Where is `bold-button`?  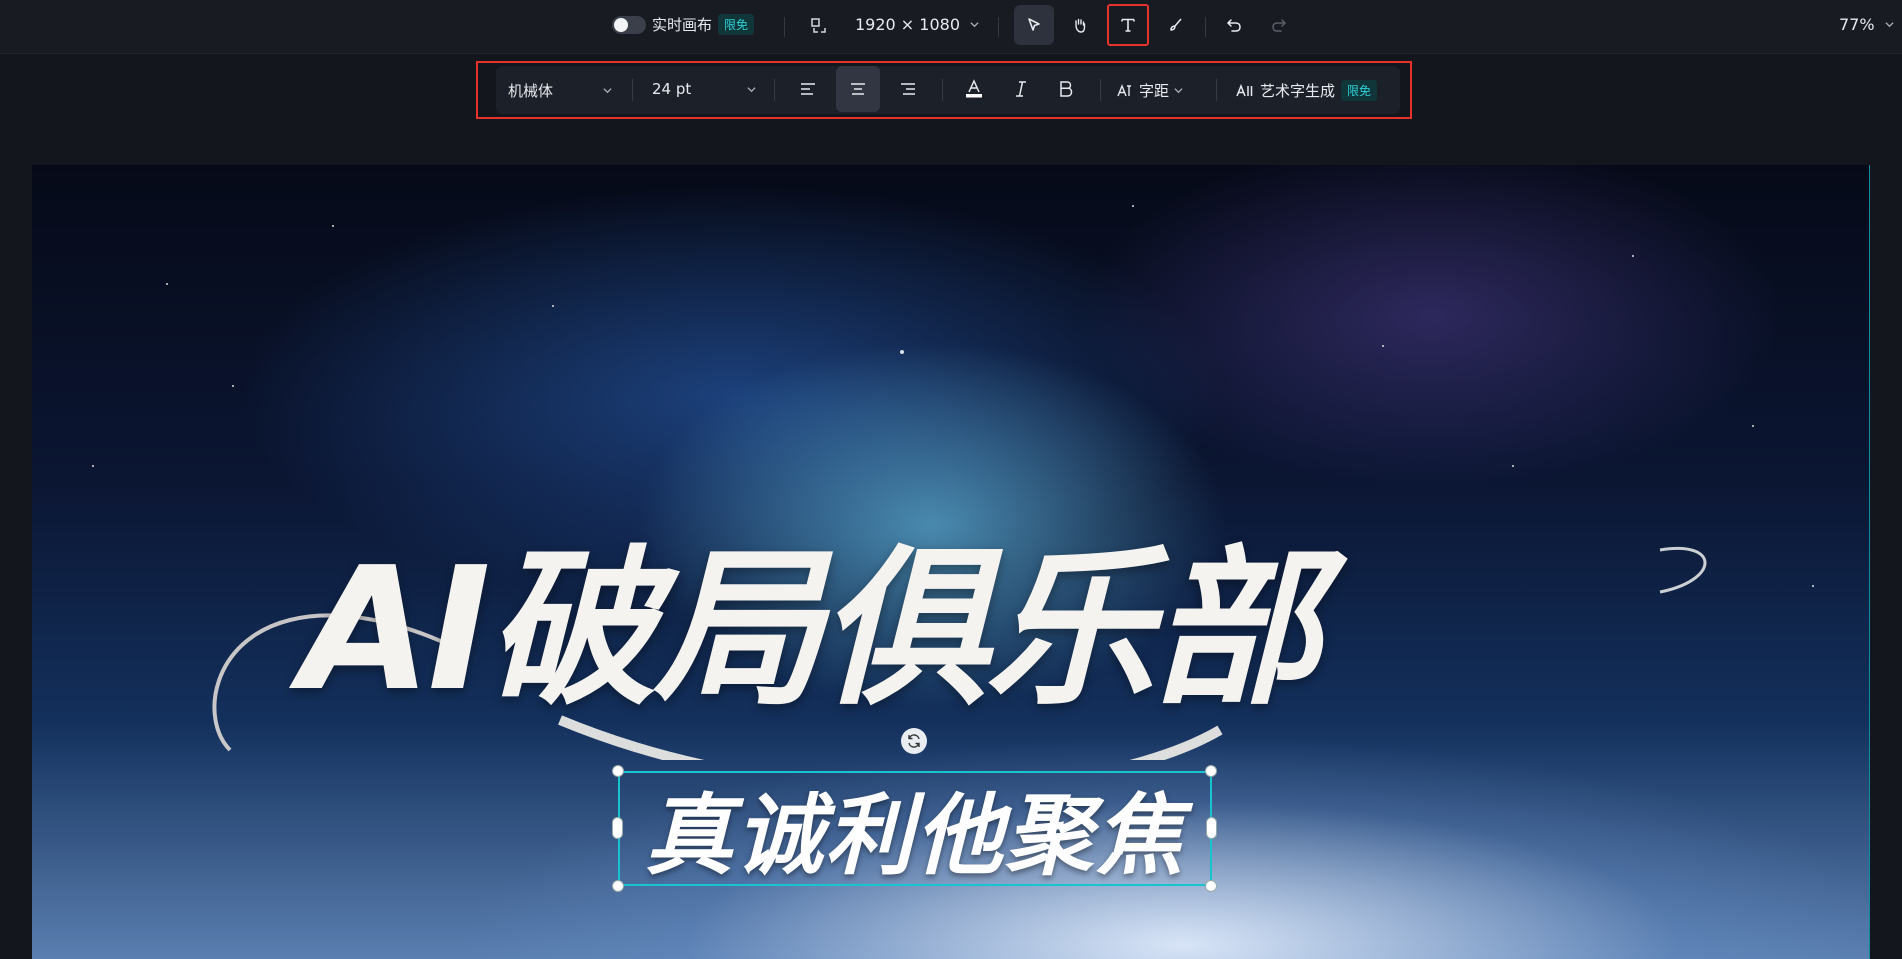 bold-button is located at coordinates (1066, 89).